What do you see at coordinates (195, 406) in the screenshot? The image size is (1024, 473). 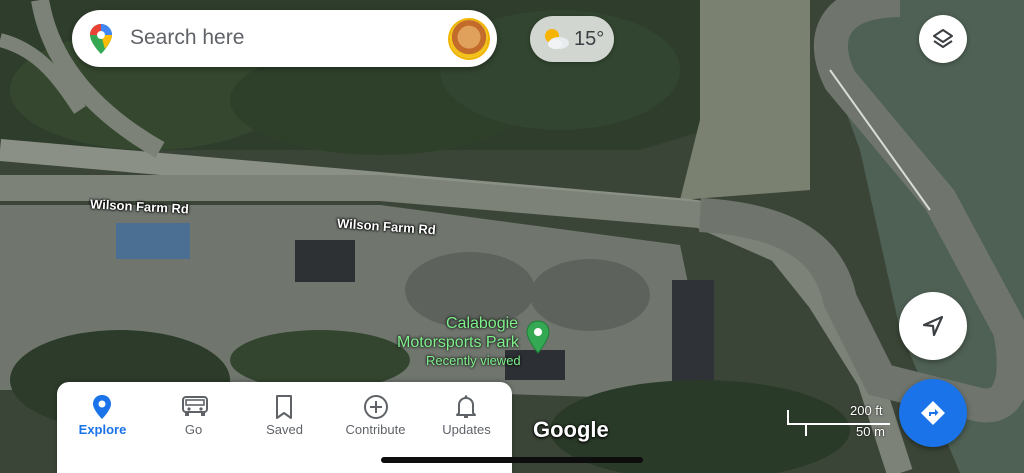 I see `car-icon` at bounding box center [195, 406].